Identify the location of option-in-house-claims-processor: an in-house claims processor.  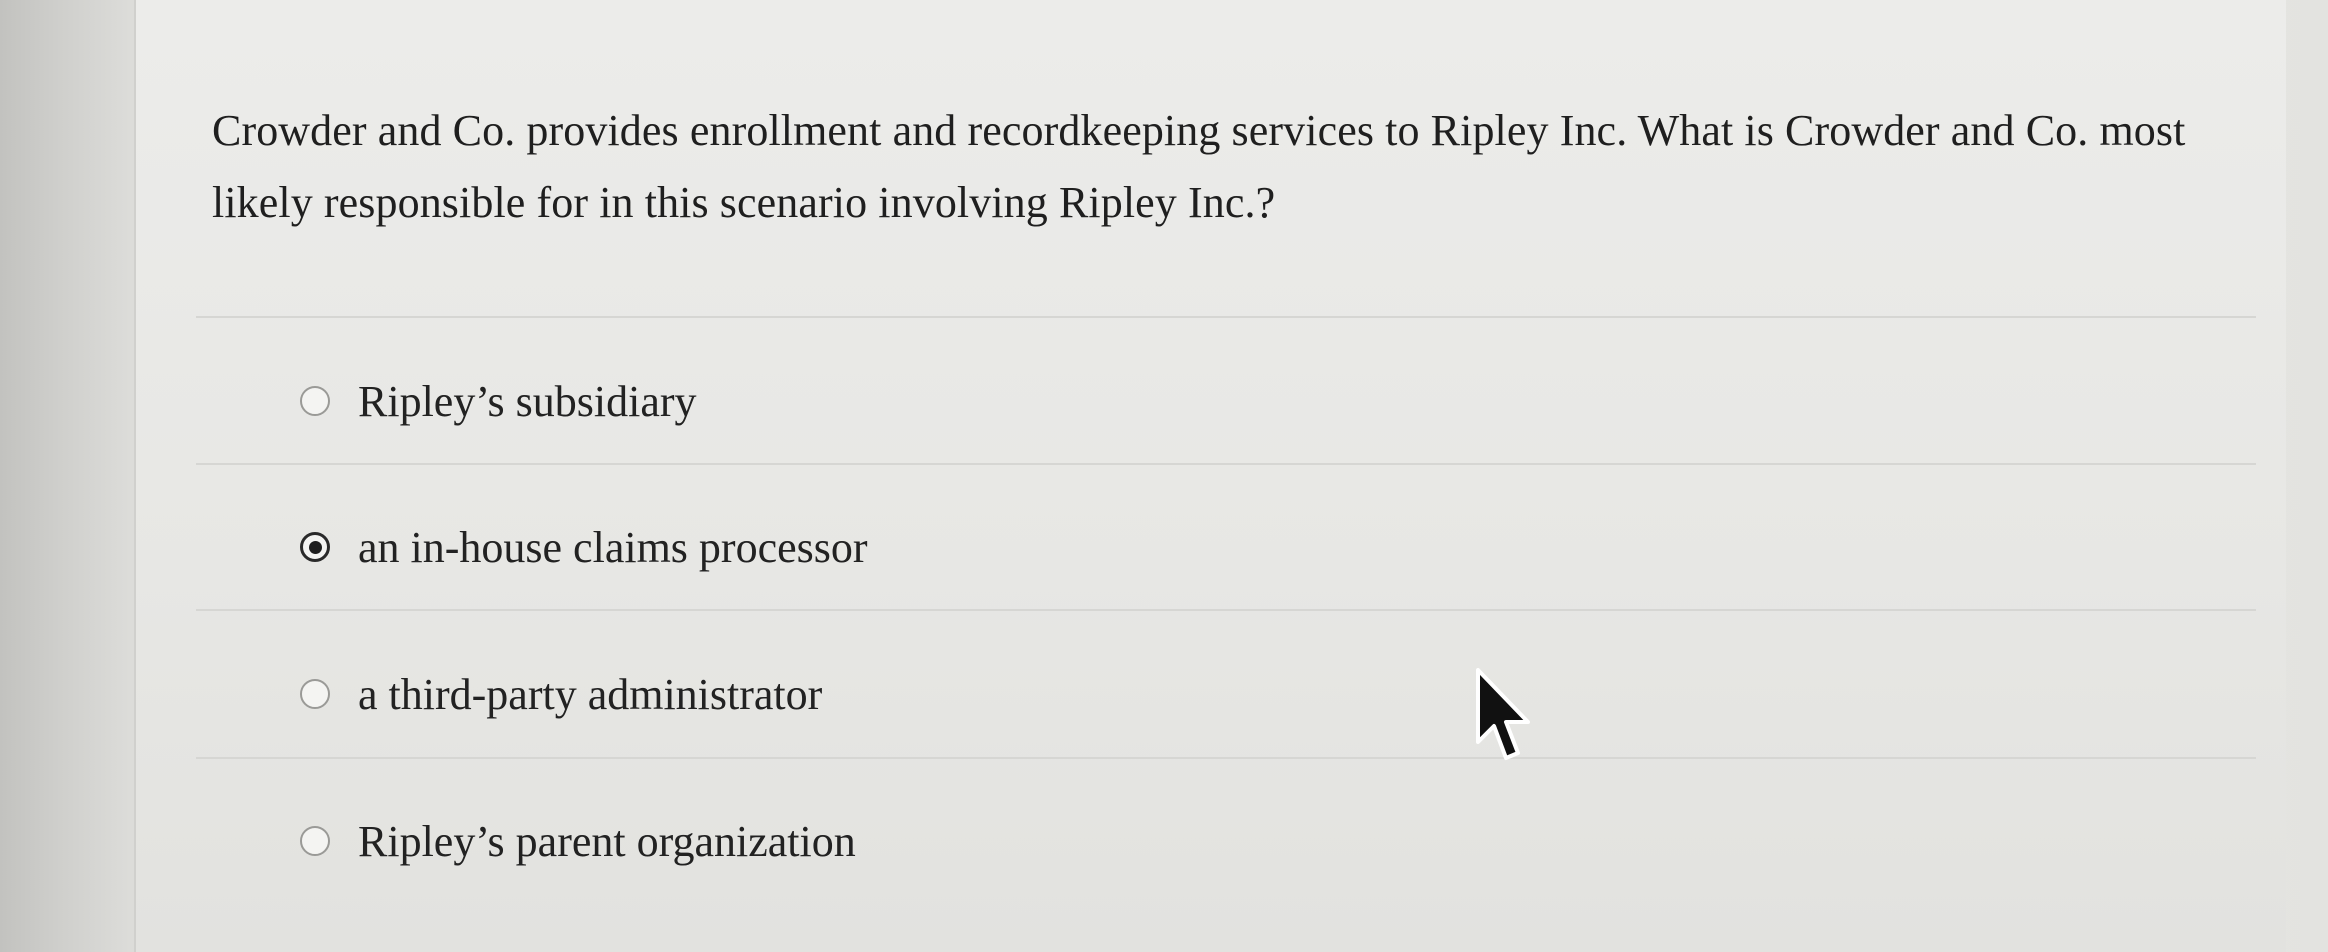
(584, 547).